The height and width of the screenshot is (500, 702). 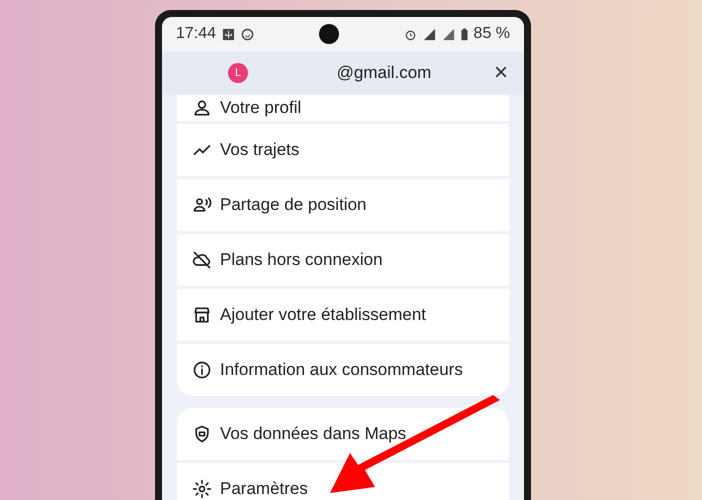 I want to click on person-icon, so click(x=202, y=108).